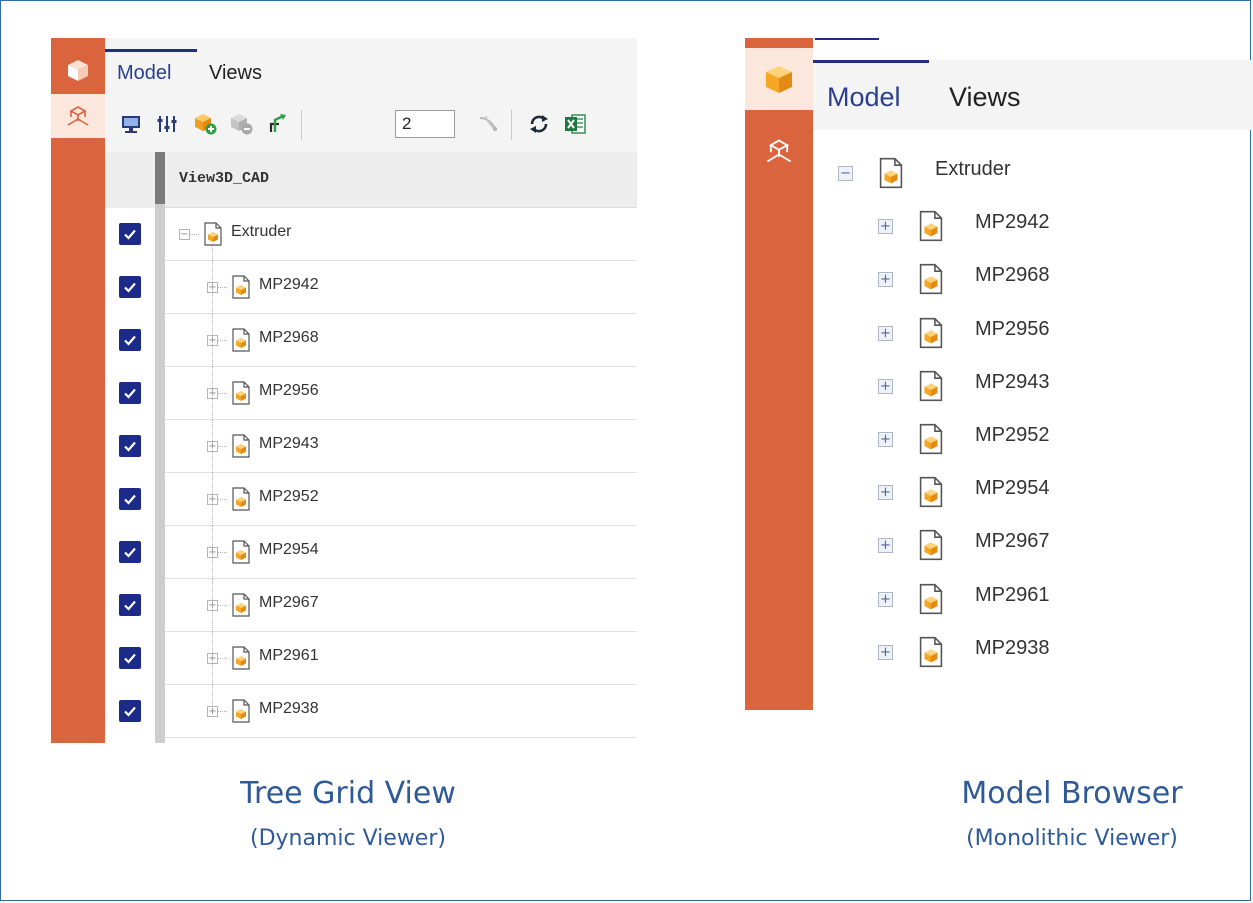 Image resolution: width=1253 pixels, height=903 pixels. I want to click on excel-export-button, so click(575, 124).